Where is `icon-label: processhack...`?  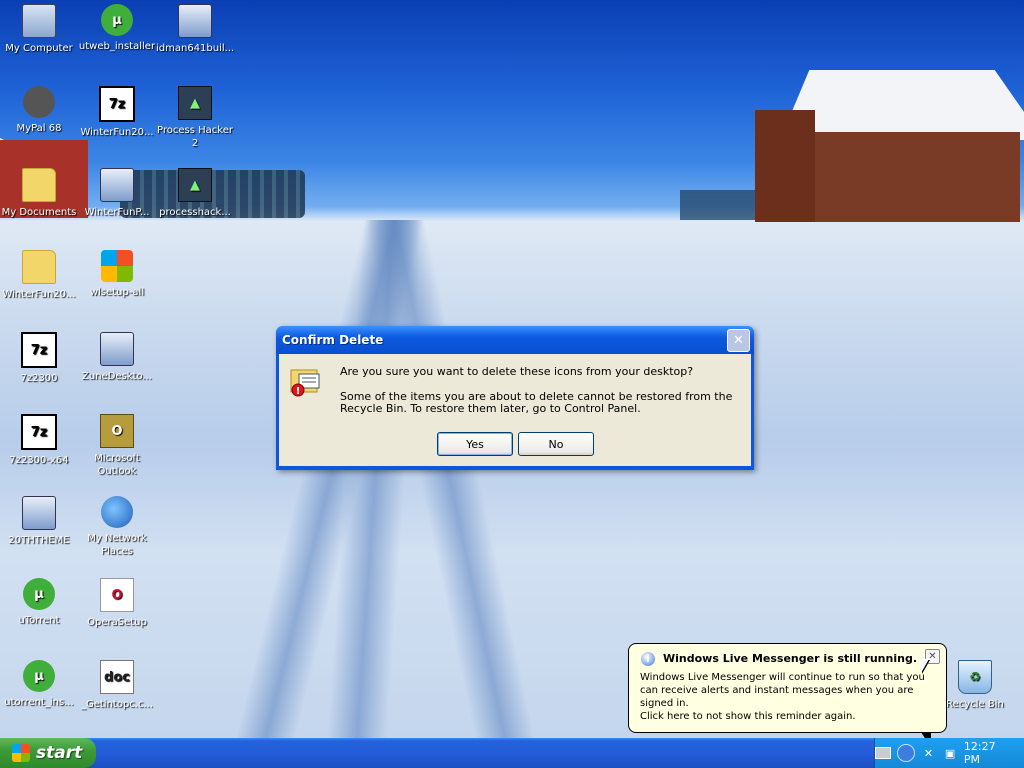
icon-label: processhack... is located at coordinates (195, 212).